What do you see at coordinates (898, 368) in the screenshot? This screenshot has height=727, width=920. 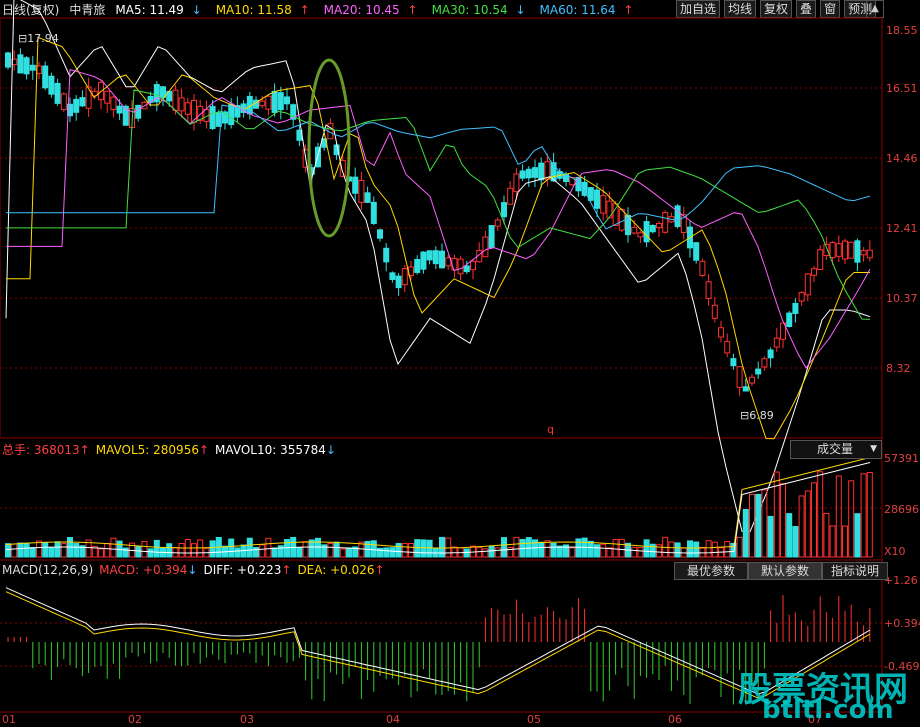 I see `price-tick: 8.32` at bounding box center [898, 368].